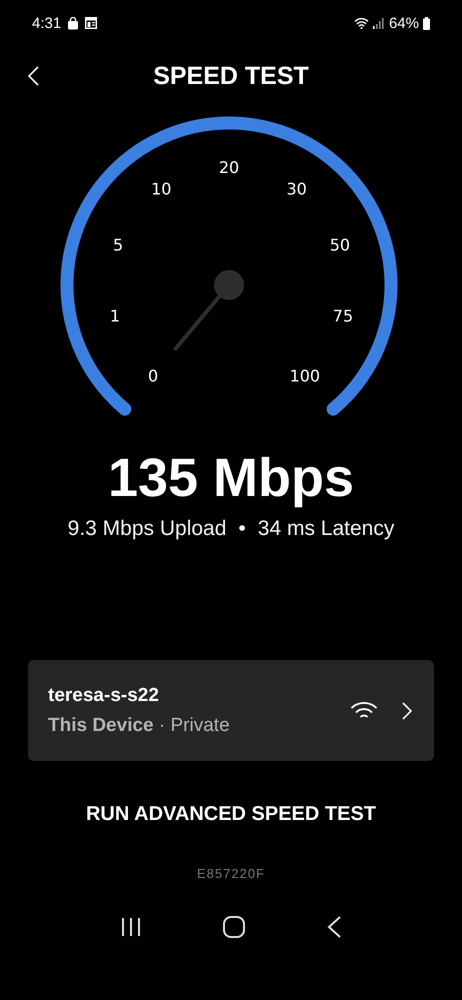  What do you see at coordinates (194, 725) in the screenshot?
I see `network-type: · Private` at bounding box center [194, 725].